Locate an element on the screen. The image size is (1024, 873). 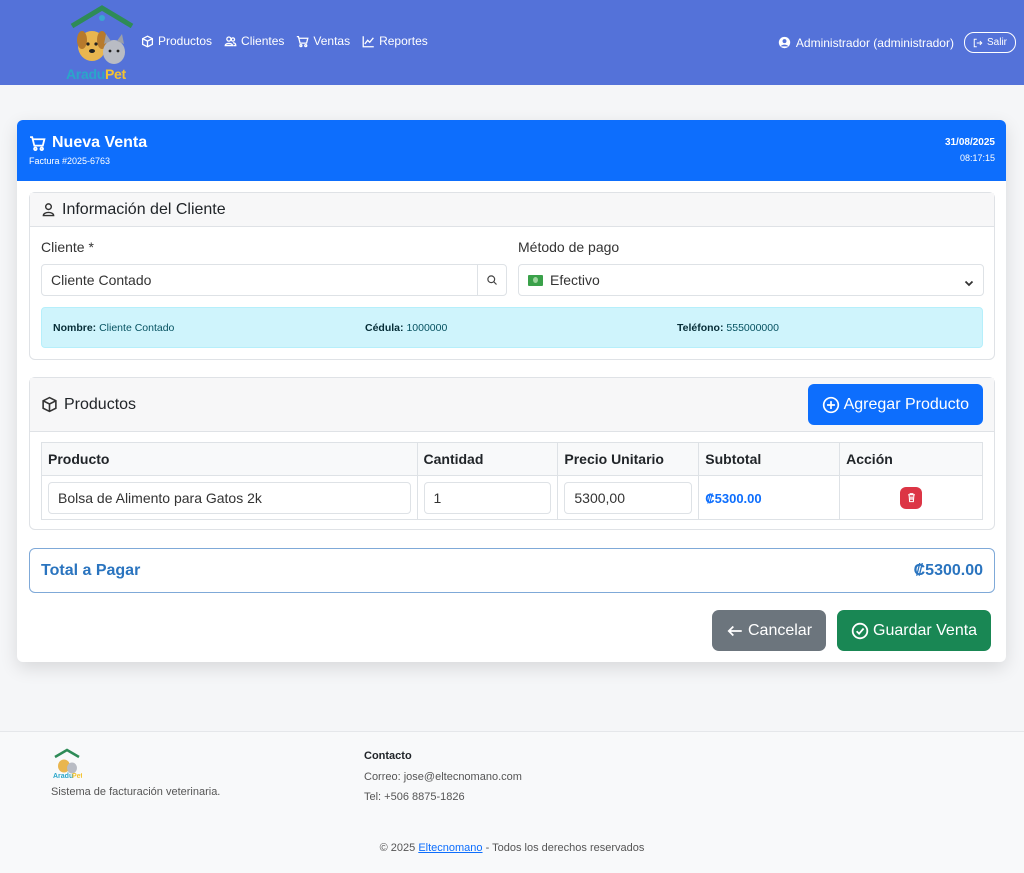
user-menu: Administrador (administrador) is located at coordinates (866, 43).